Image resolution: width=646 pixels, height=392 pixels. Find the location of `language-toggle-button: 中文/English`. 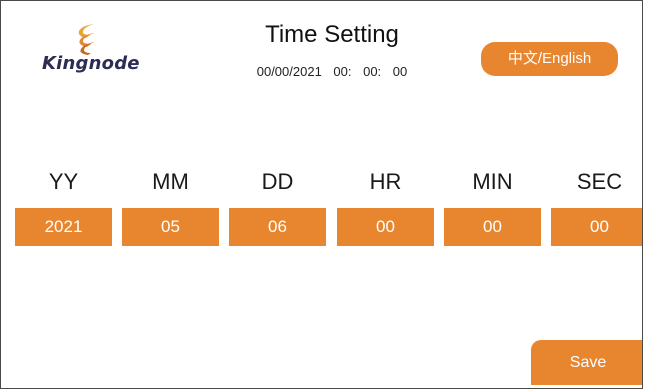

language-toggle-button: 中文/English is located at coordinates (549, 59).